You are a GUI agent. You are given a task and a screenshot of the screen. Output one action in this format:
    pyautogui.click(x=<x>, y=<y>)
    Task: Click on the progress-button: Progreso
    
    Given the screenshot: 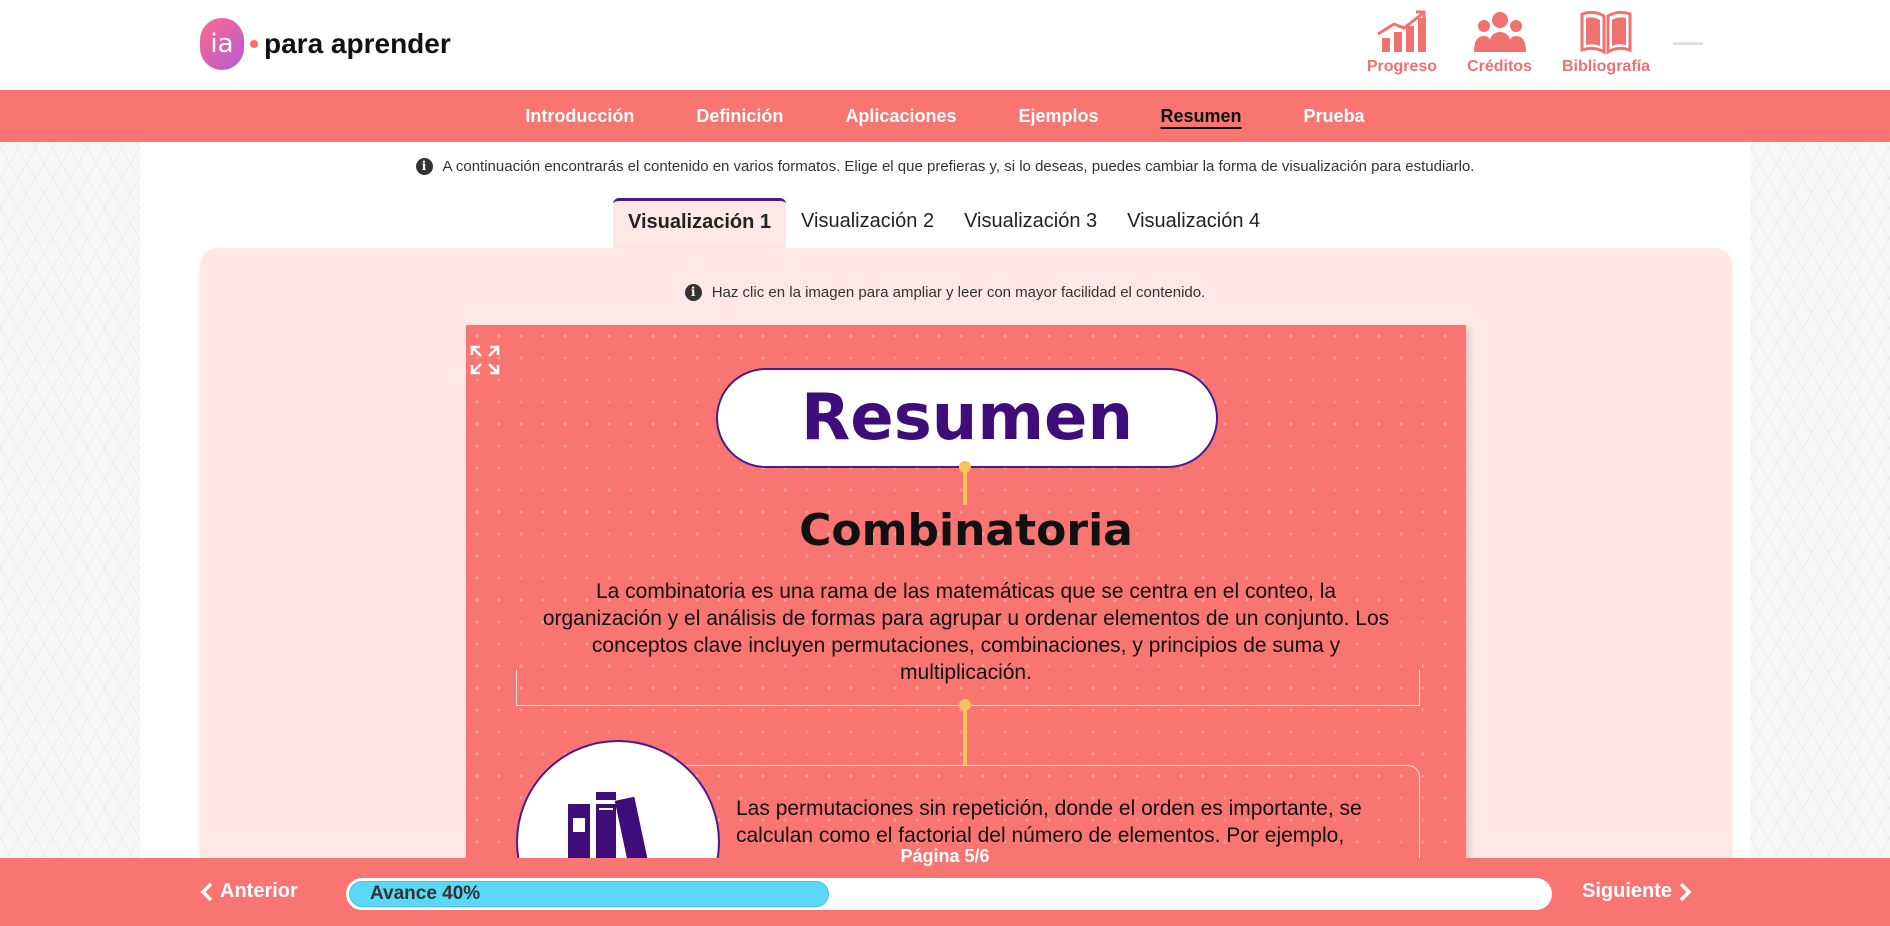 What is the action you would take?
    pyautogui.click(x=1402, y=42)
    